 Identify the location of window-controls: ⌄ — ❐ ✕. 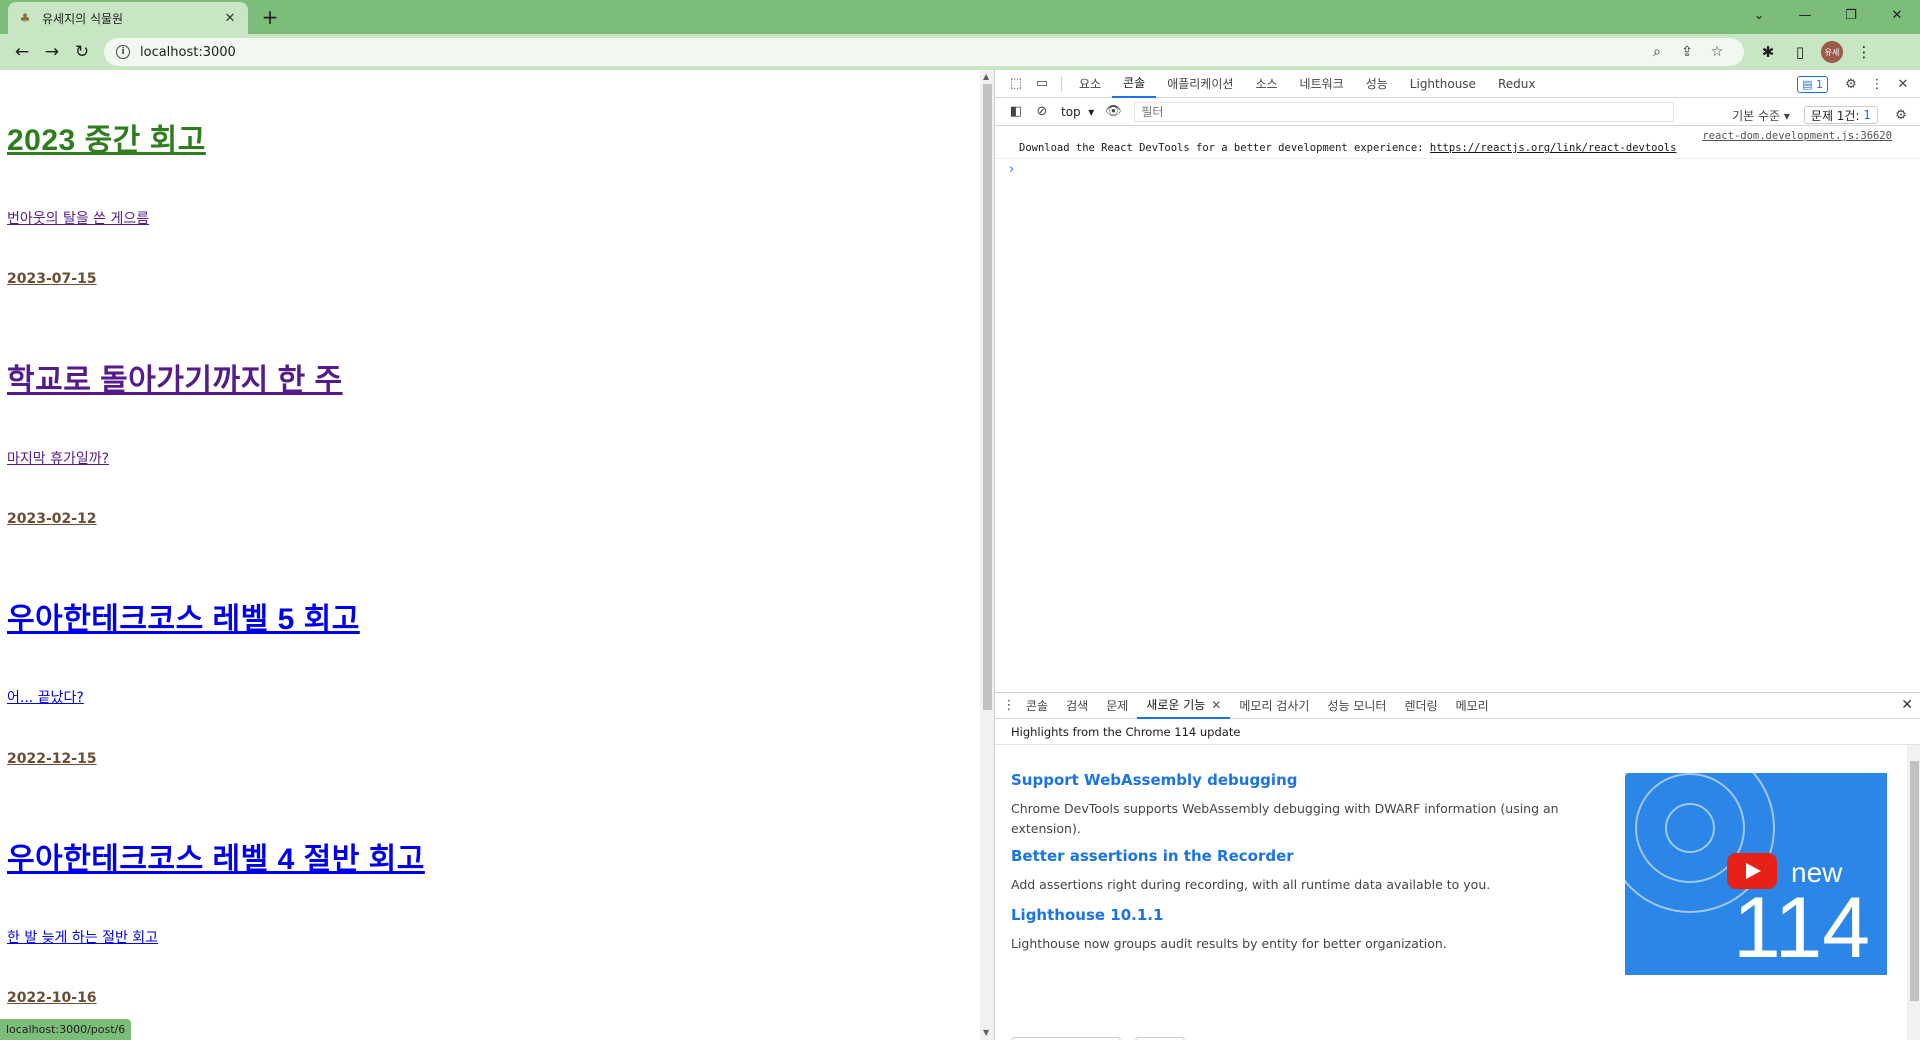
(1828, 15).